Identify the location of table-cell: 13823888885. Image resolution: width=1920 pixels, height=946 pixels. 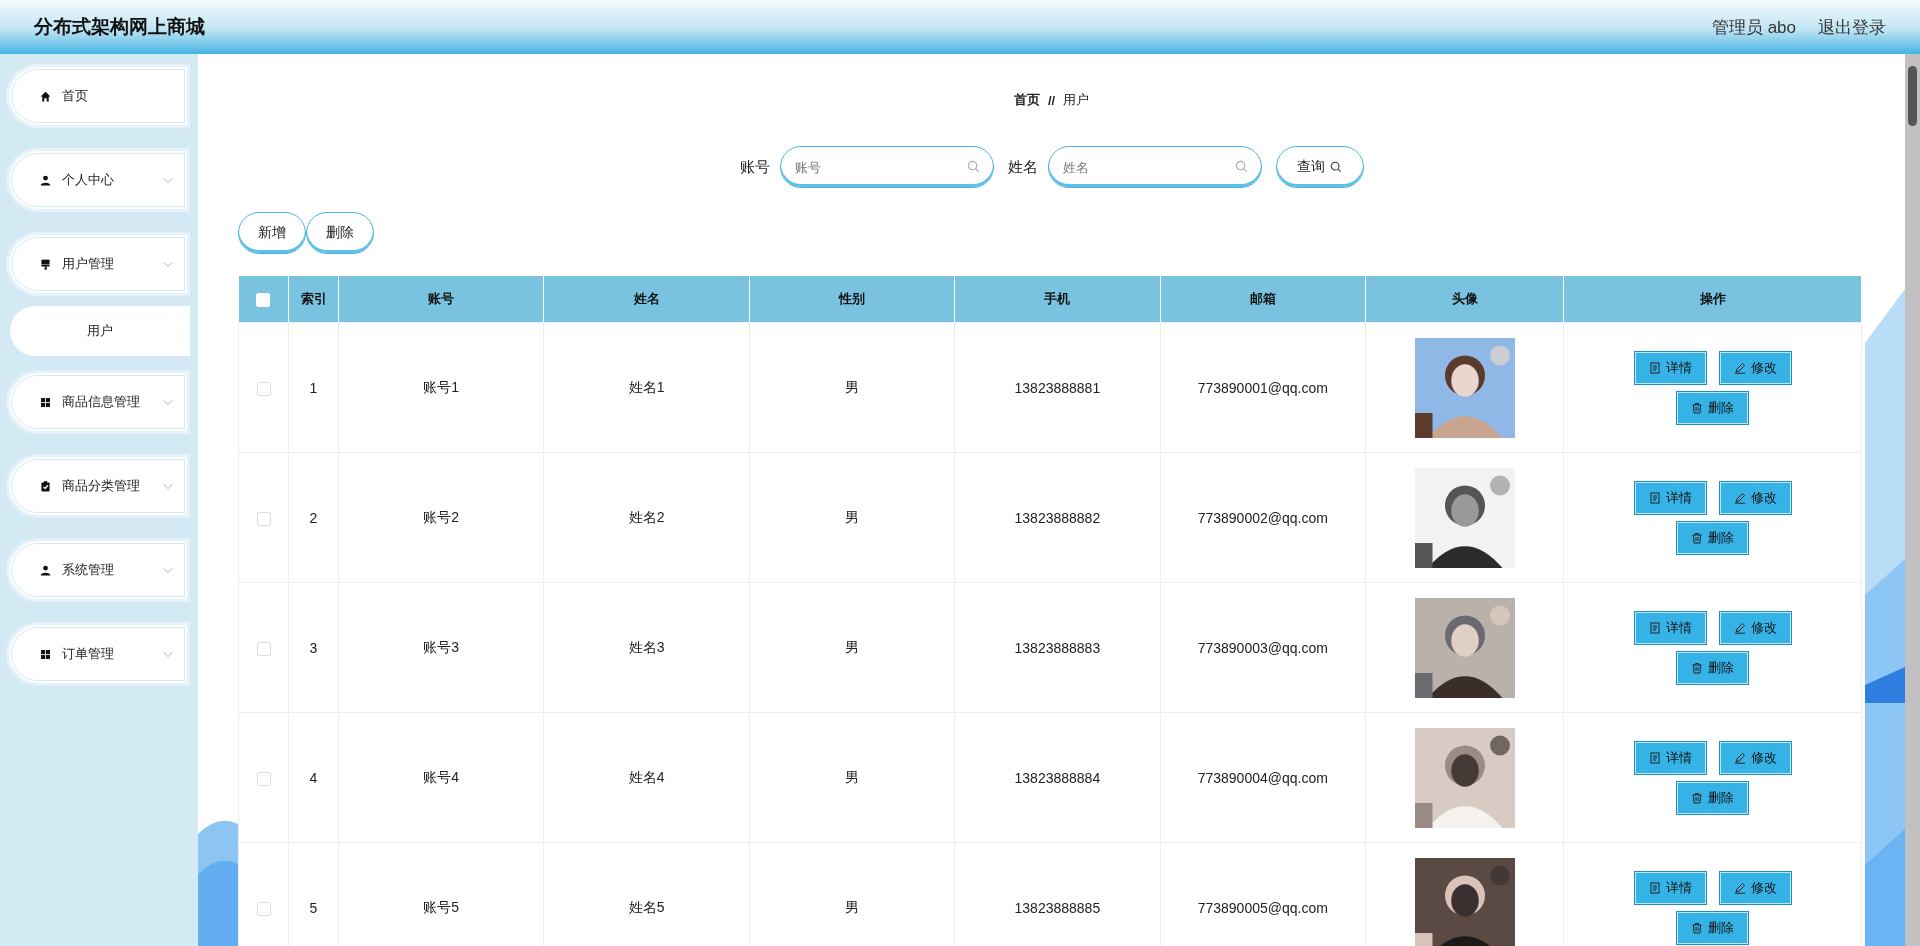
(1057, 894).